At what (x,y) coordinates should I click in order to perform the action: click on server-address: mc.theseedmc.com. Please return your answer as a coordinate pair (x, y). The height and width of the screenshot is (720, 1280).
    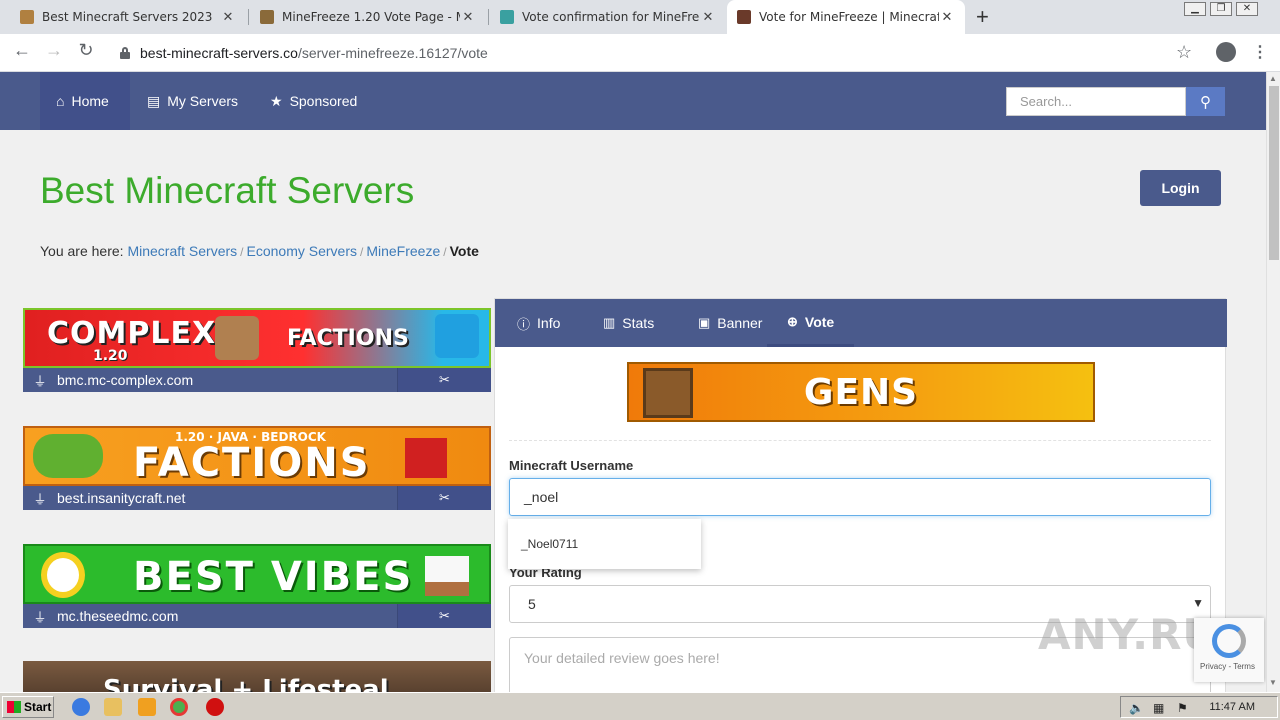
    Looking at the image, I should click on (117, 616).